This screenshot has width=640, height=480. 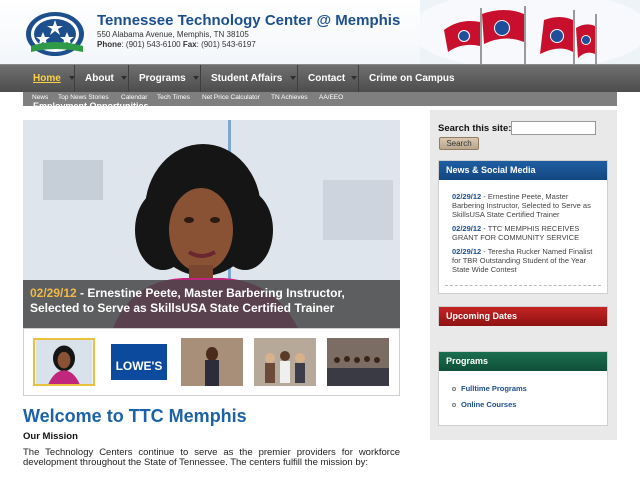 I want to click on programs-widget-title: Programs, so click(x=523, y=361).